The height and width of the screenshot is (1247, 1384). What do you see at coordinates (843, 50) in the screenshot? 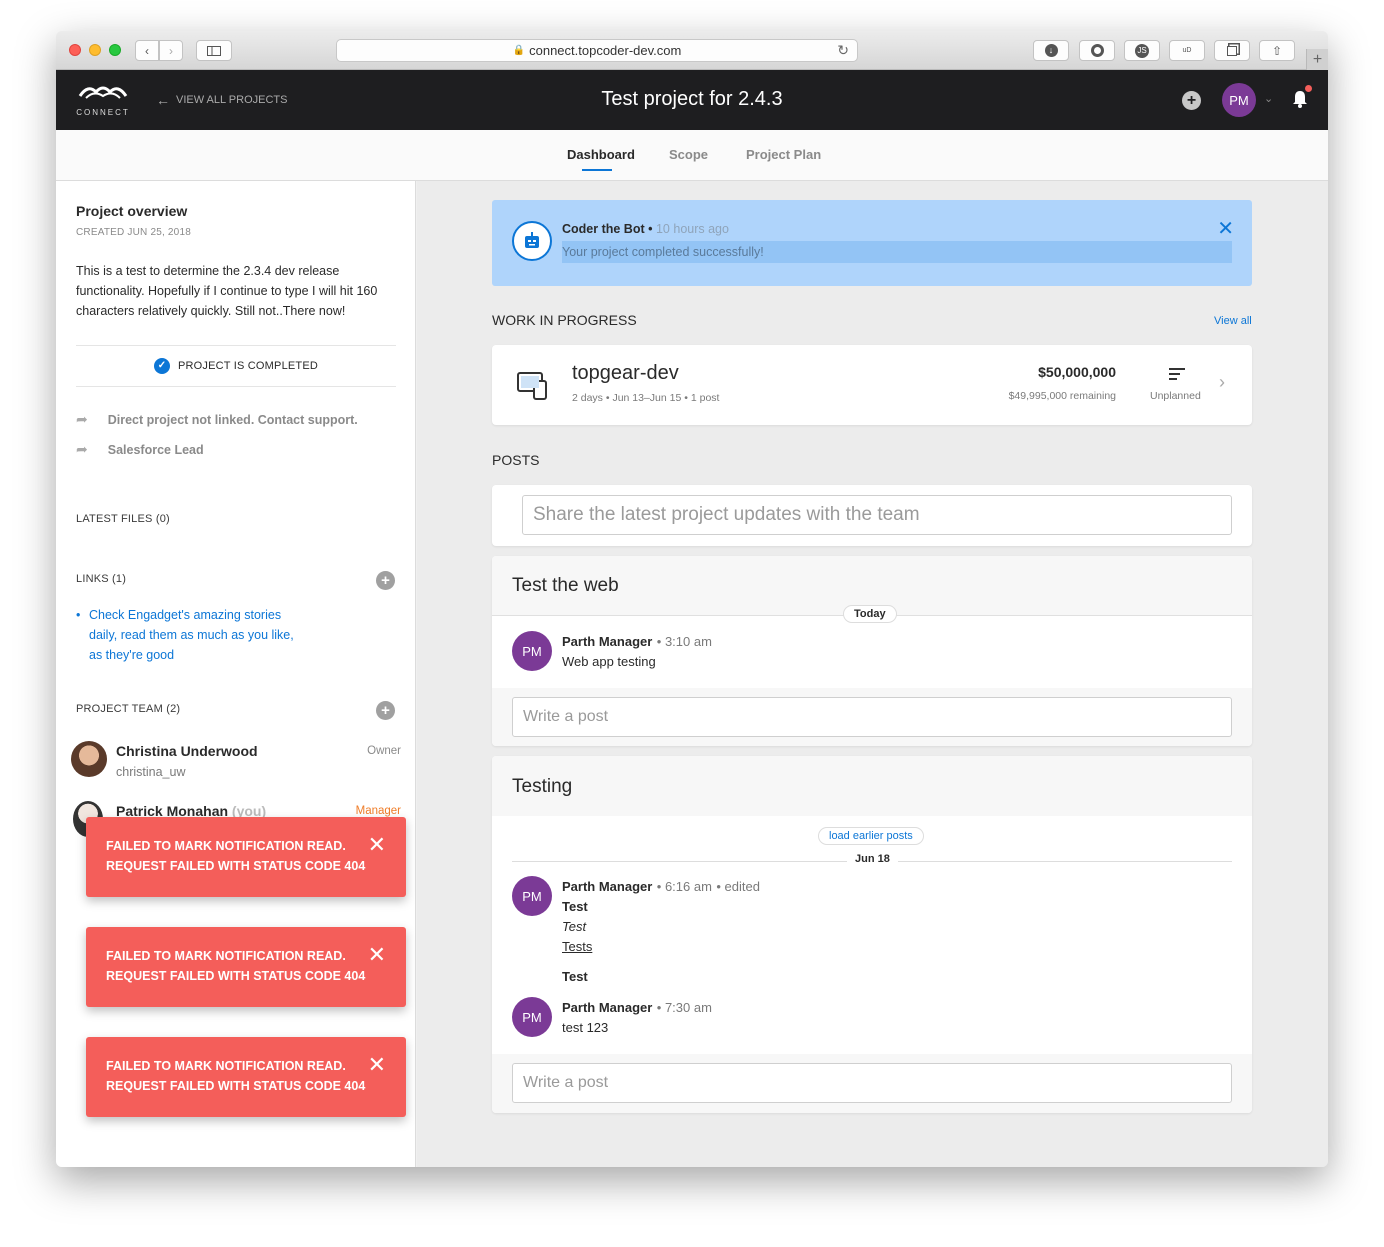
I see `reload-icon: ↻` at bounding box center [843, 50].